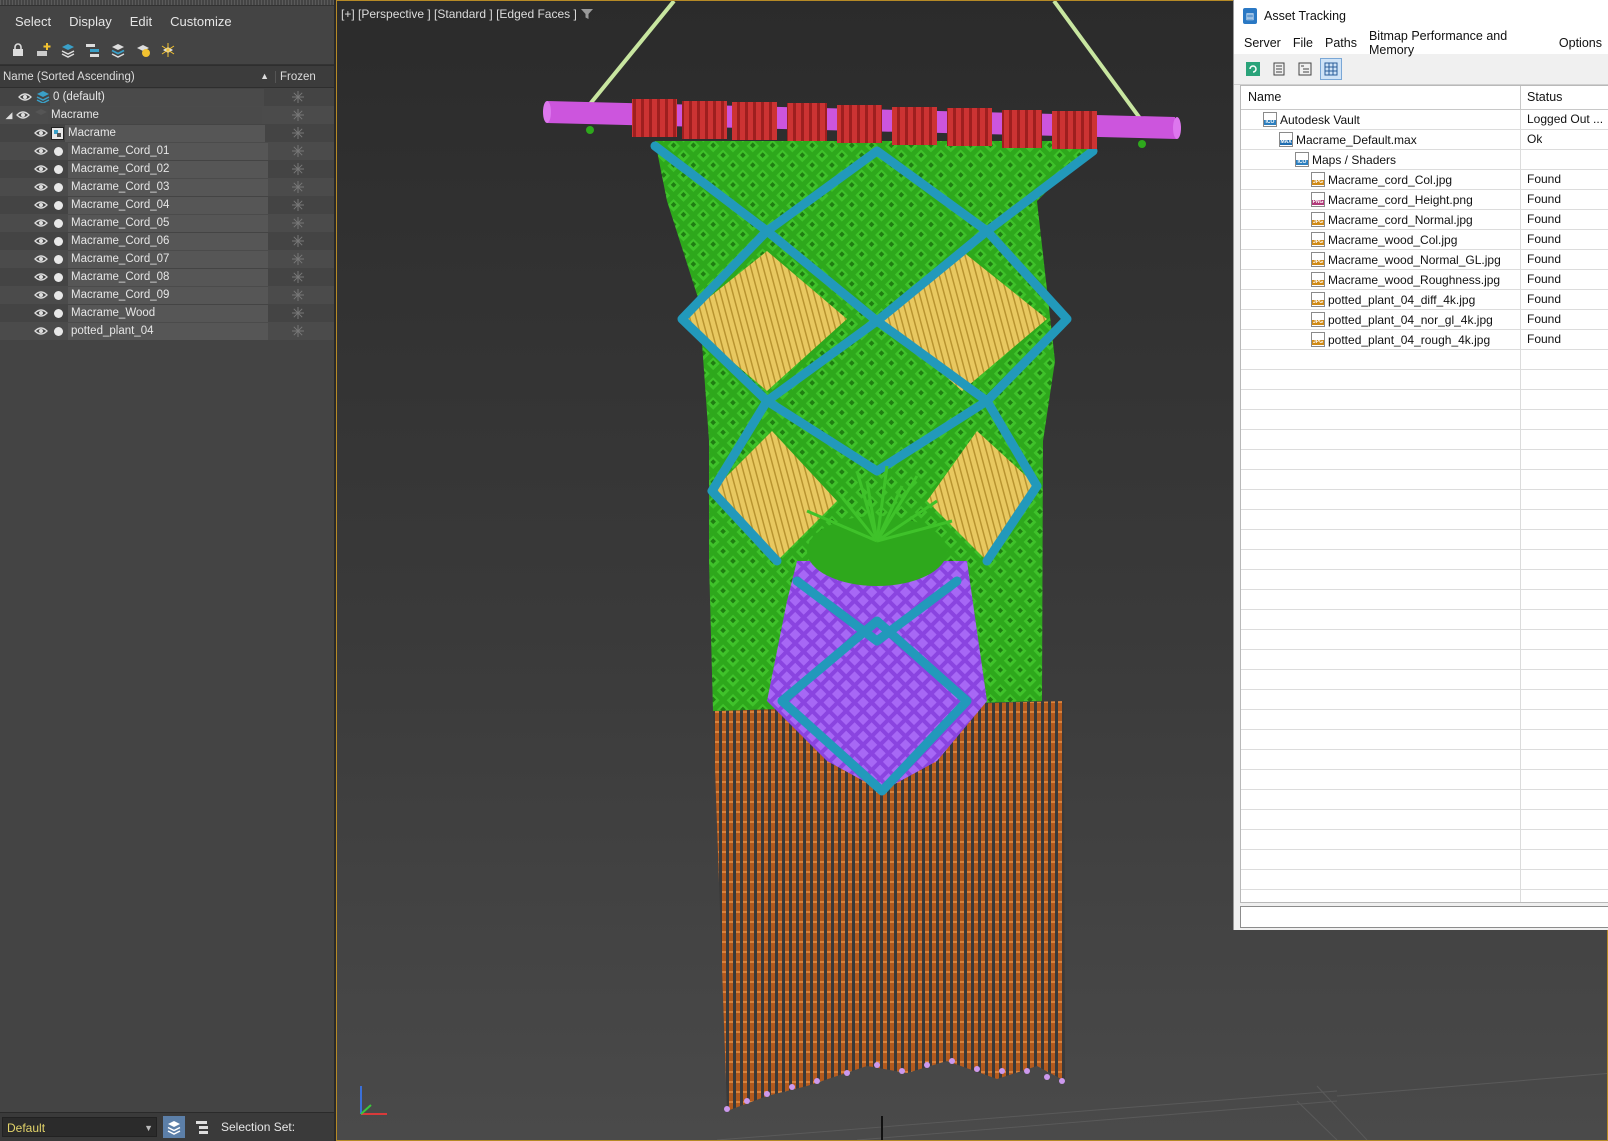 This screenshot has height=1141, width=1608. What do you see at coordinates (167, 331) in the screenshot?
I see `scene-tree-row: potted_plant_04` at bounding box center [167, 331].